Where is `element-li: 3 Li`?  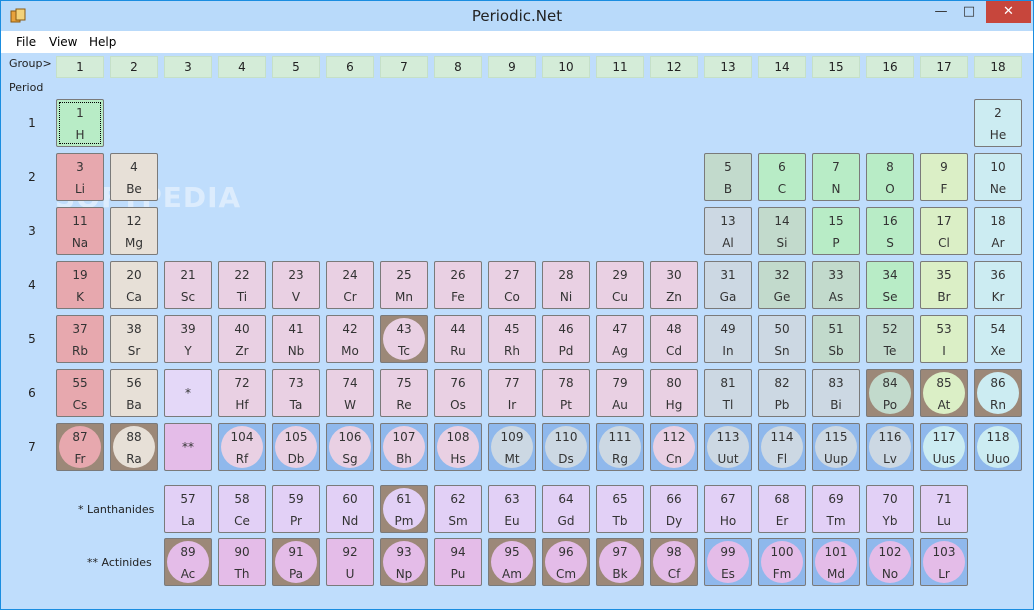
element-li: 3 Li is located at coordinates (80, 177).